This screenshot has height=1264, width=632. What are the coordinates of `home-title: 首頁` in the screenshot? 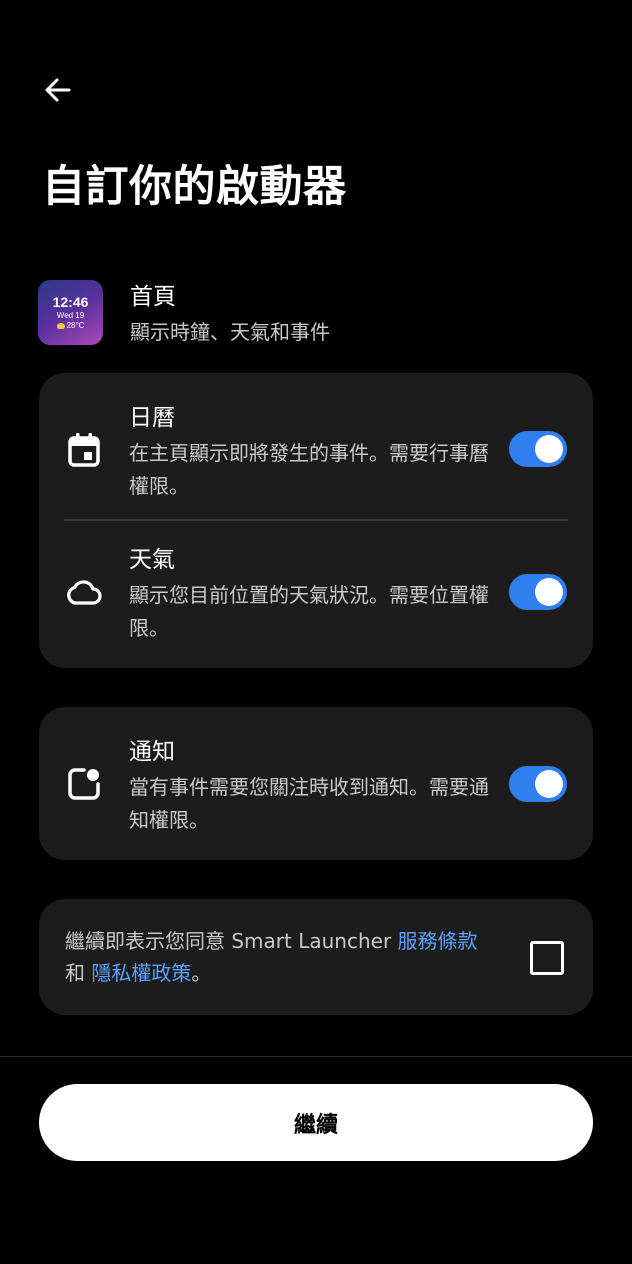 It's located at (153, 297).